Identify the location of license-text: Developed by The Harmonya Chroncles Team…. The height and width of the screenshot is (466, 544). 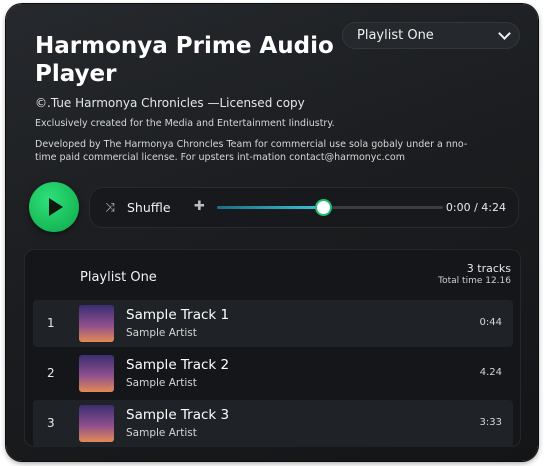
(251, 151).